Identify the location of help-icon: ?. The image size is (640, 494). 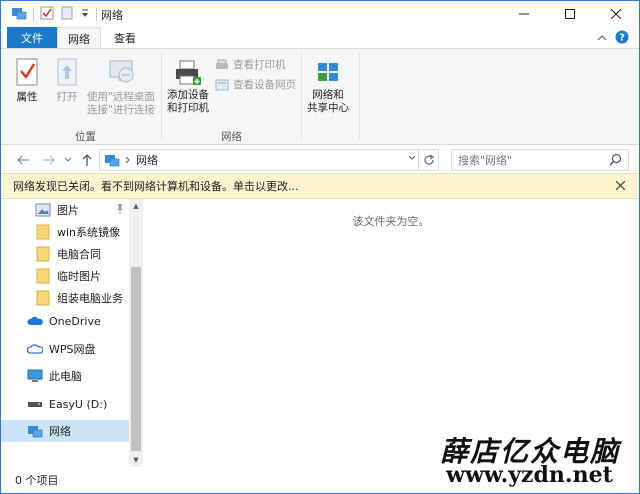
(622, 38).